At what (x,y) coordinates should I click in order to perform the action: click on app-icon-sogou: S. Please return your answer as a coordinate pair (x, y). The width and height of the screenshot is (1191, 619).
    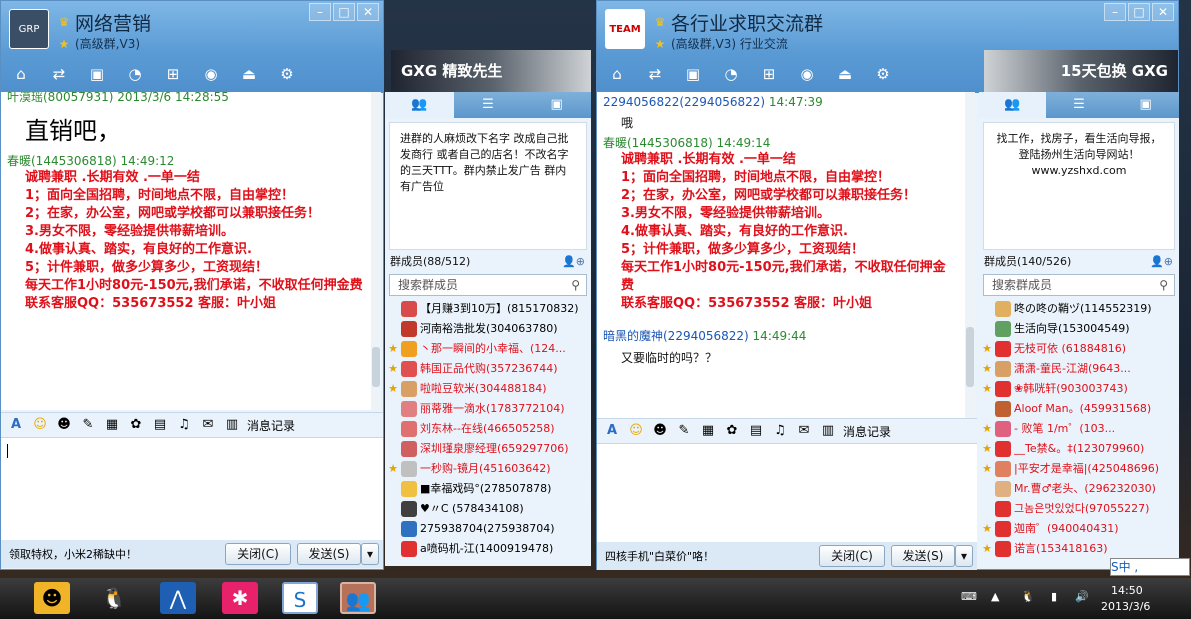
    Looking at the image, I should click on (300, 598).